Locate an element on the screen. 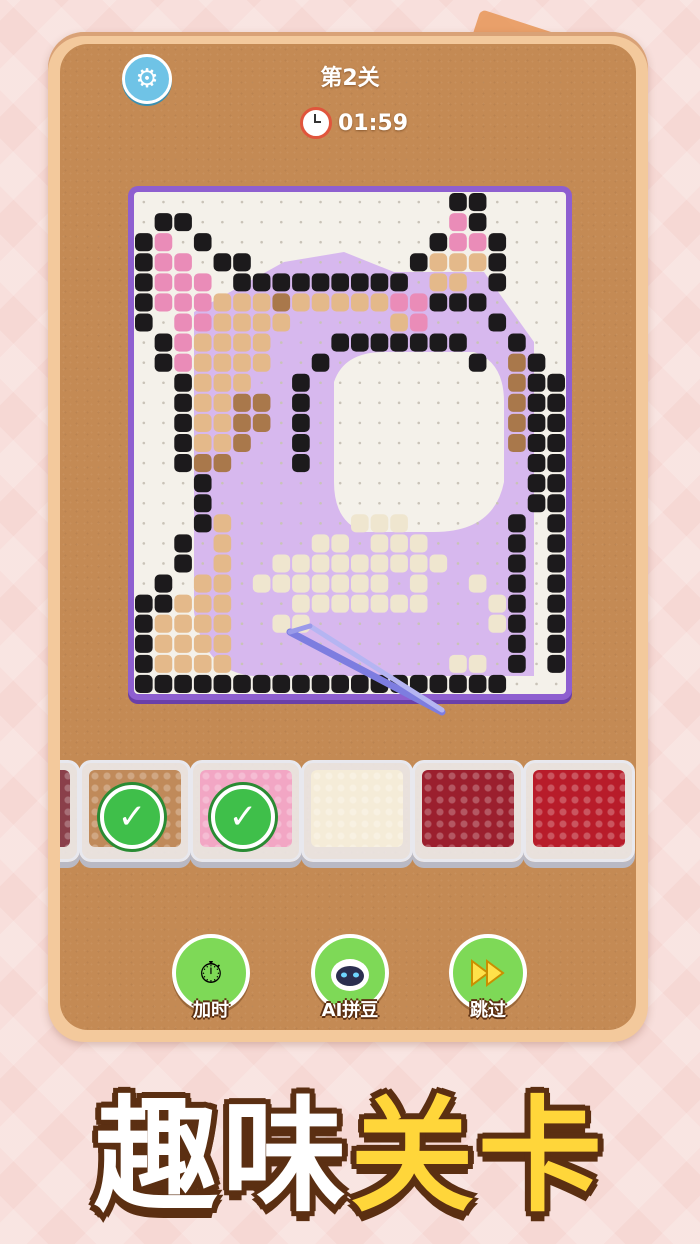 The image size is (700, 1244). ai-bead-button: AI拼豆 is located at coordinates (350, 978).